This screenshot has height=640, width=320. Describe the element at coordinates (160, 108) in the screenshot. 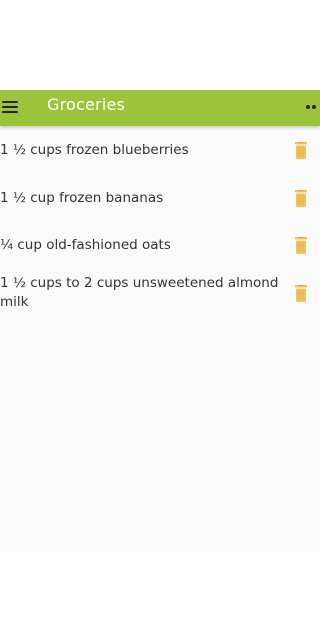

I see `app-bar: Groceries` at that location.